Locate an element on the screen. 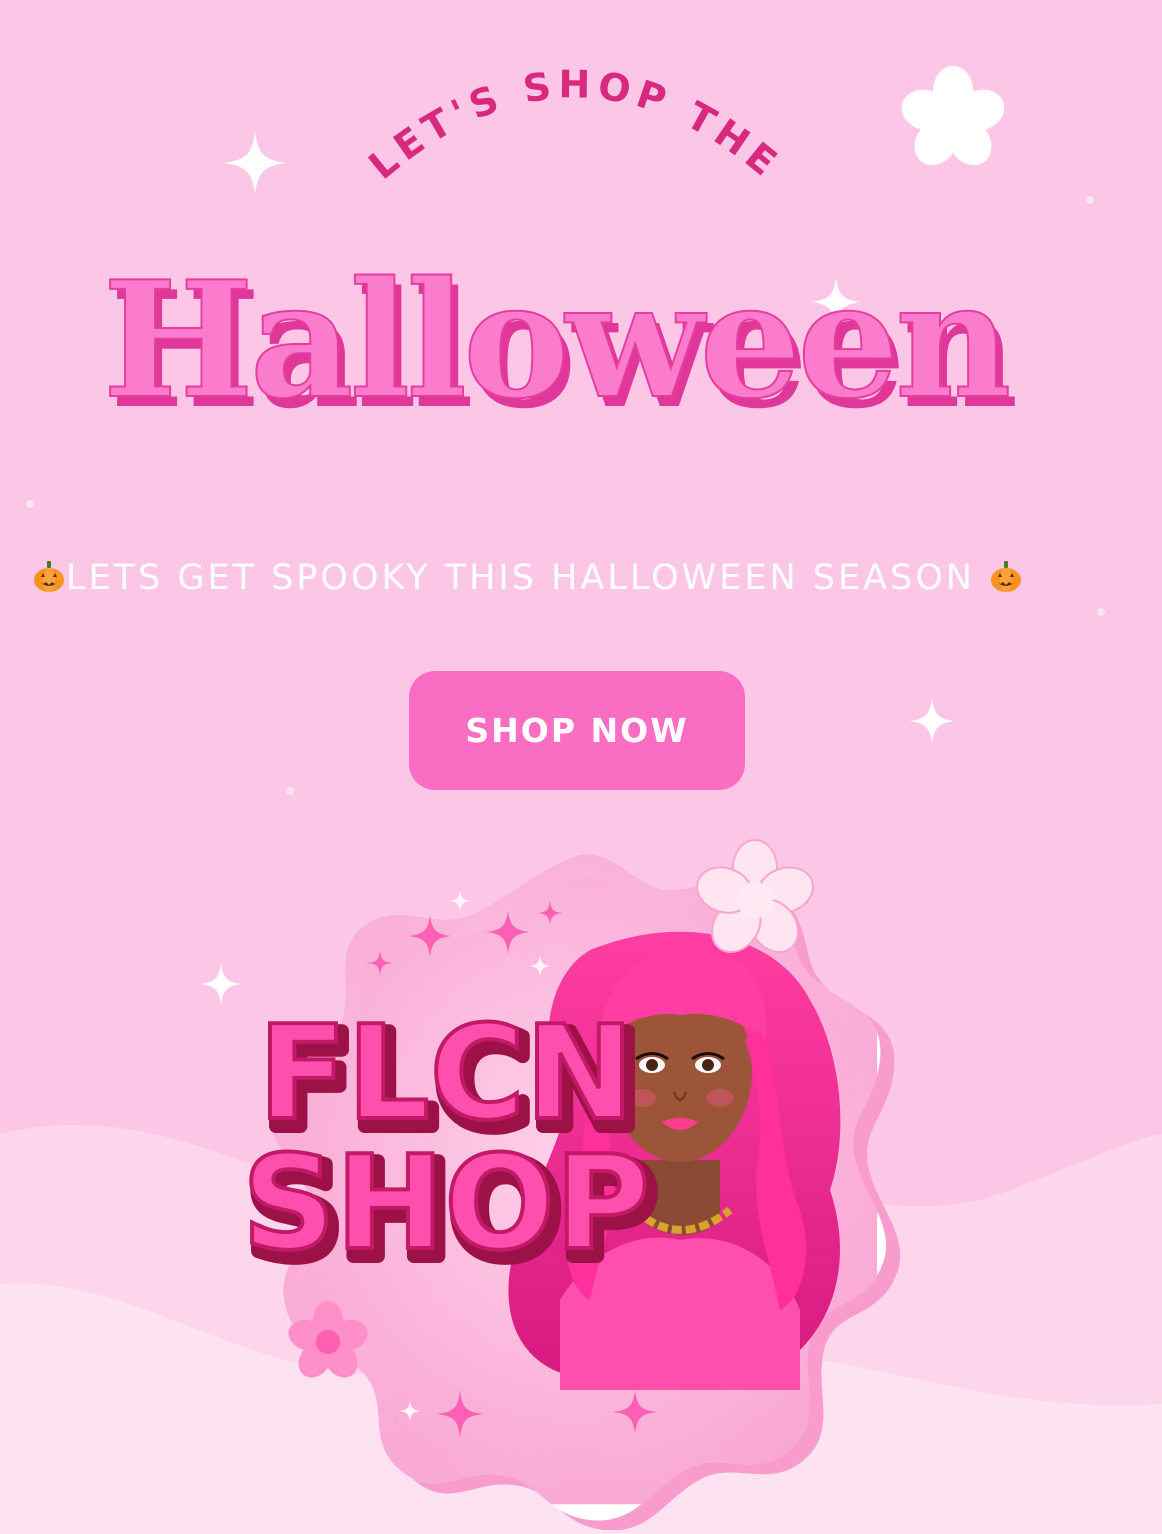 This screenshot has width=1162, height=1534. page-title: Halloween is located at coordinates (555, 340).